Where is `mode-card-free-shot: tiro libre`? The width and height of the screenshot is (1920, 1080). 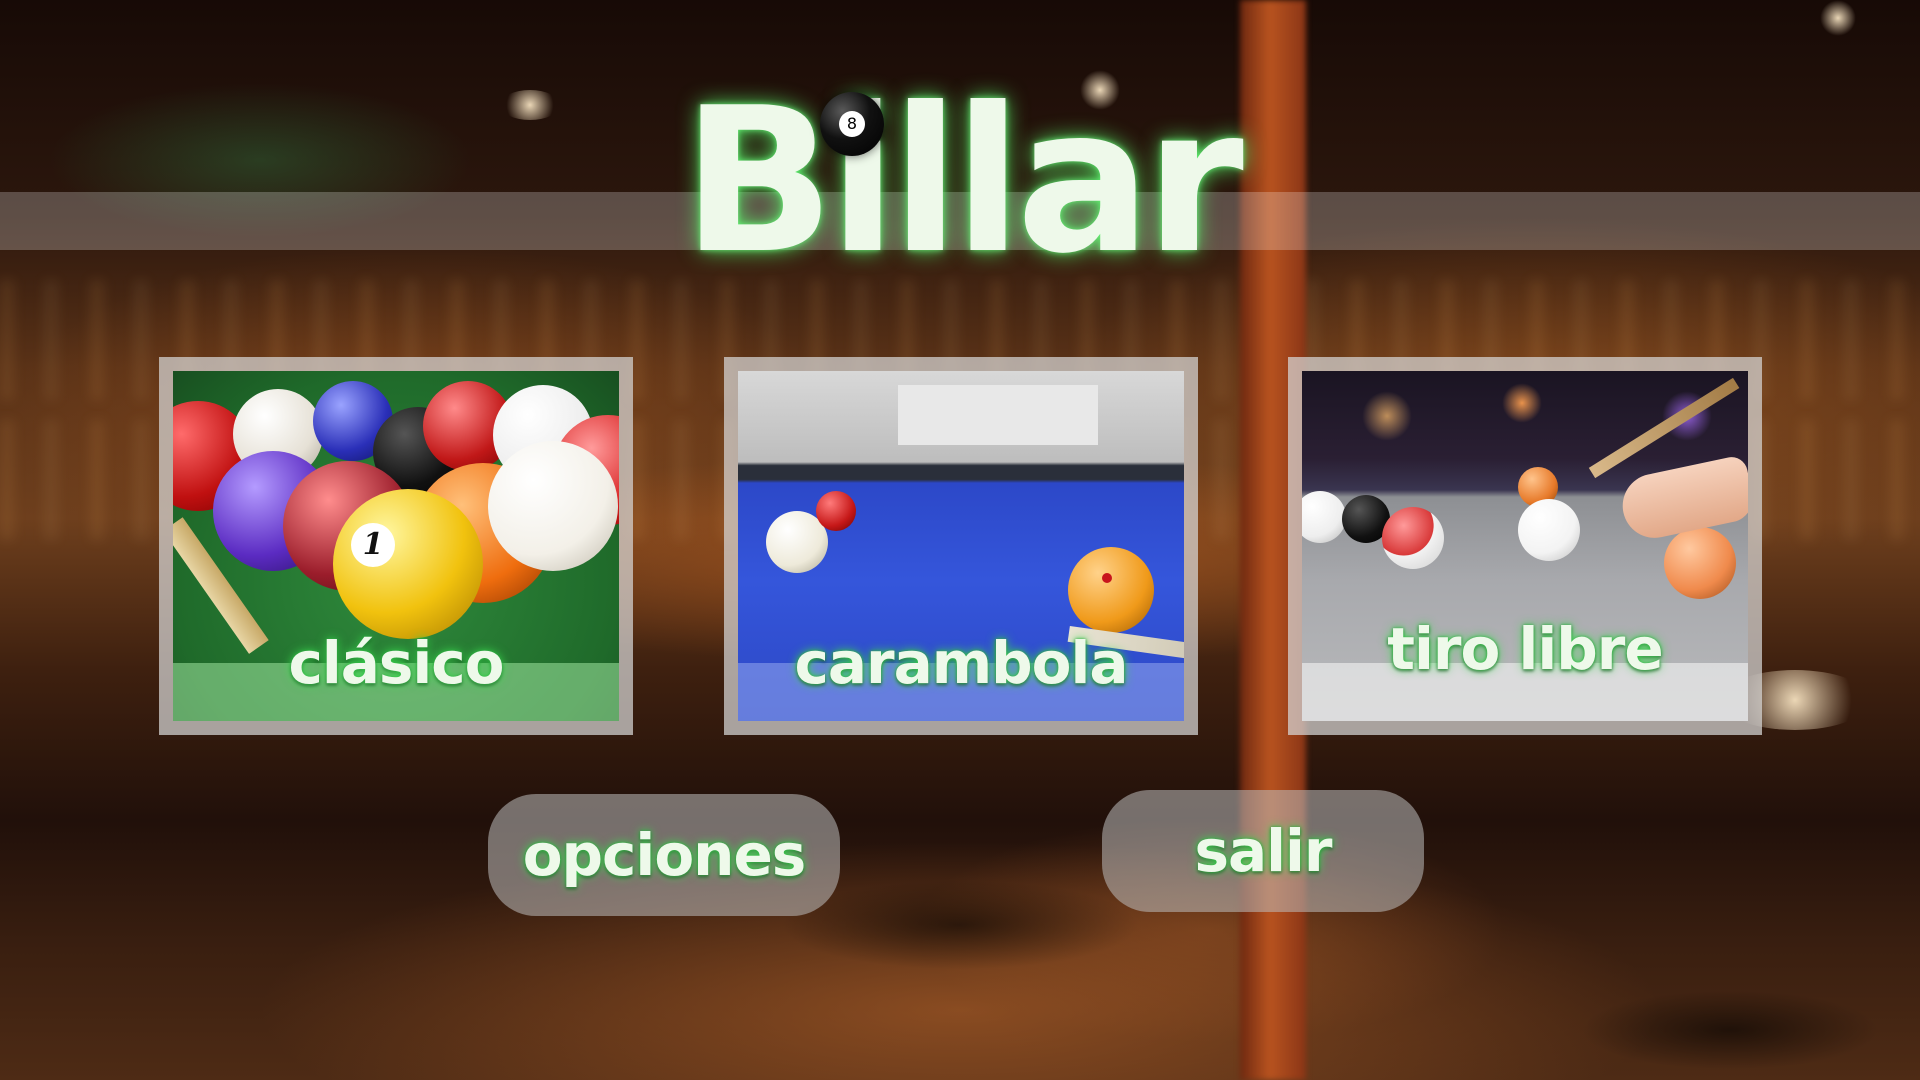 mode-card-free-shot: tiro libre is located at coordinates (1525, 546).